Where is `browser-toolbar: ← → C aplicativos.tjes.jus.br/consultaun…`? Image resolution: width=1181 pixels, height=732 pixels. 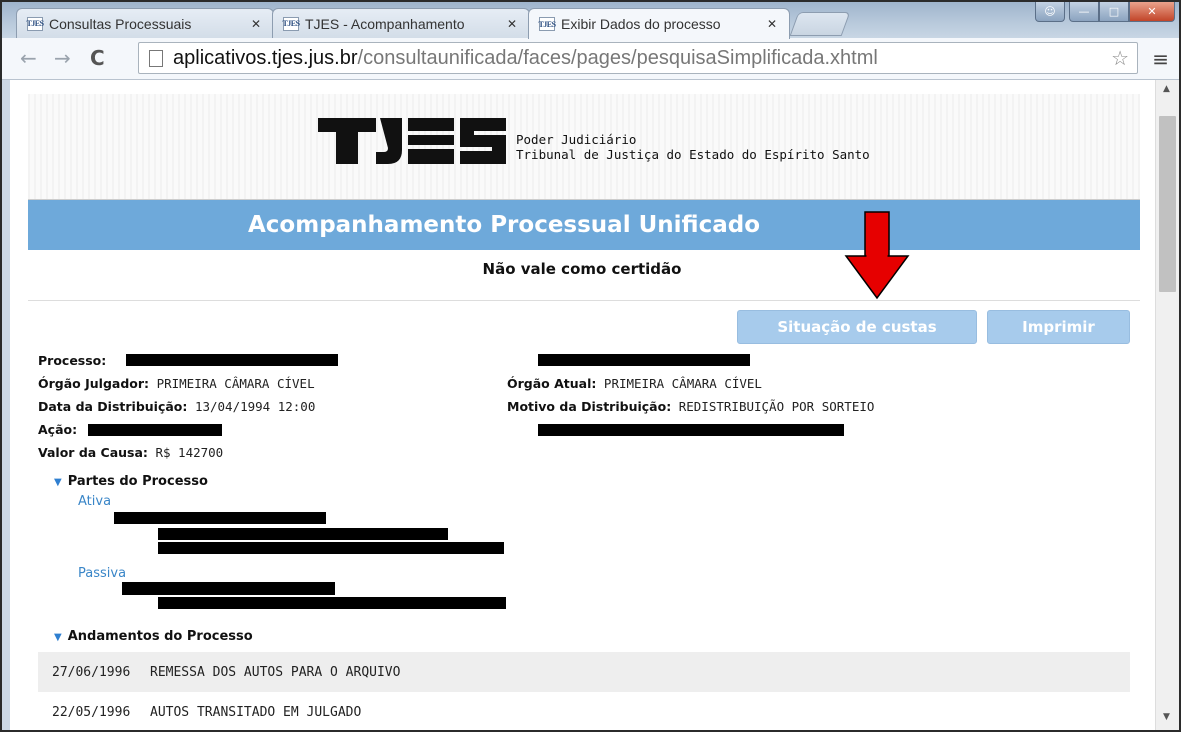
browser-toolbar: ← → C aplicativos.tjes.jus.br/consultaun… is located at coordinates (590, 59).